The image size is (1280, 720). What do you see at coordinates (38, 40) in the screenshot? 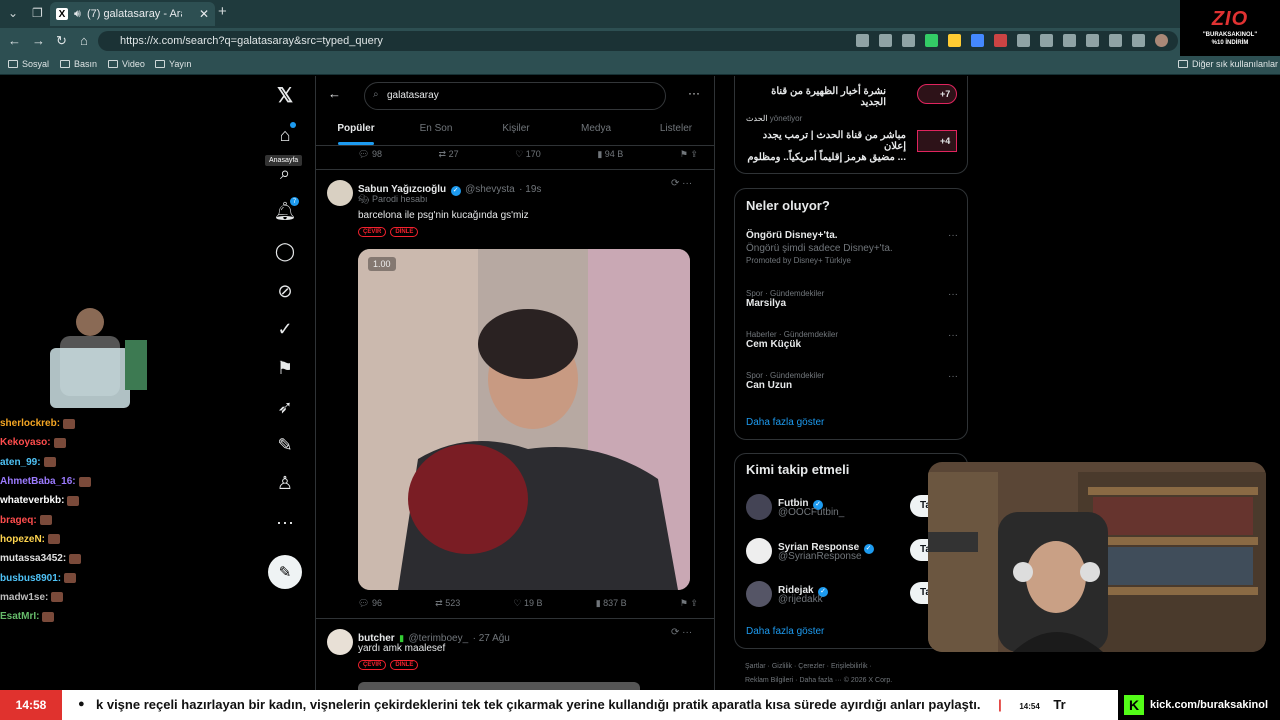
I see `forward-icon: →` at bounding box center [38, 40].